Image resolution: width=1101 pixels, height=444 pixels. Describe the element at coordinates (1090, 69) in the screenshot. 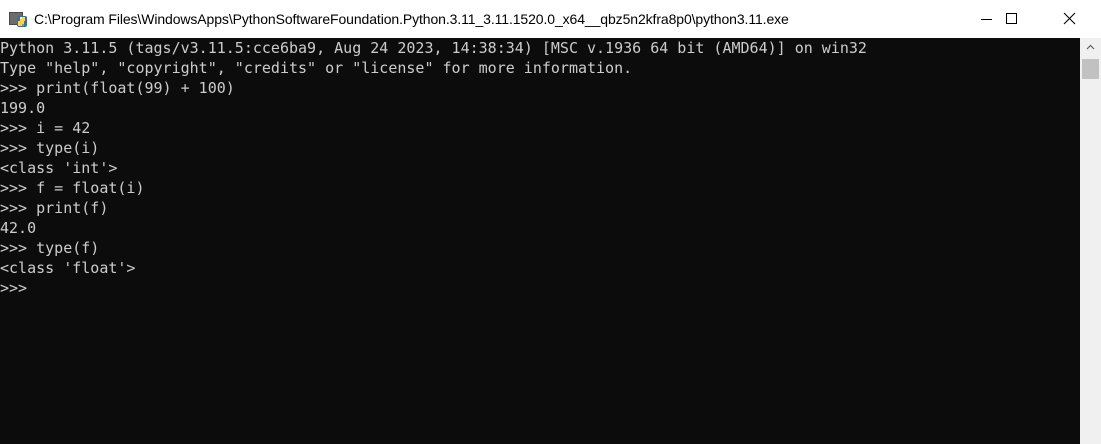

I see `scrollbar-thumb` at that location.